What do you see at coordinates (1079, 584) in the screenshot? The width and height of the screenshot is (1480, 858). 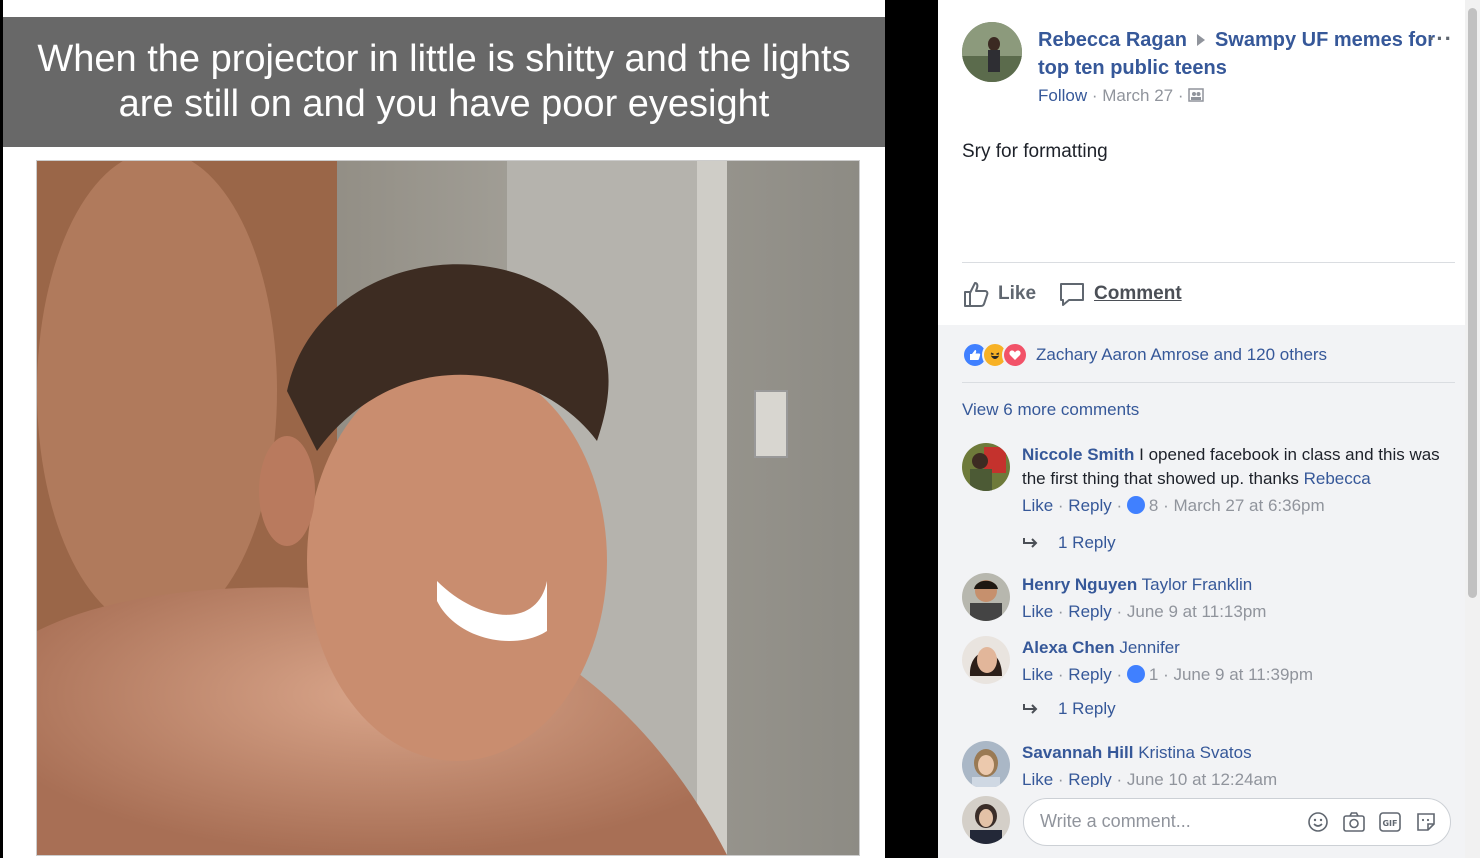 I see `comment-author: Henry Nguyen` at bounding box center [1079, 584].